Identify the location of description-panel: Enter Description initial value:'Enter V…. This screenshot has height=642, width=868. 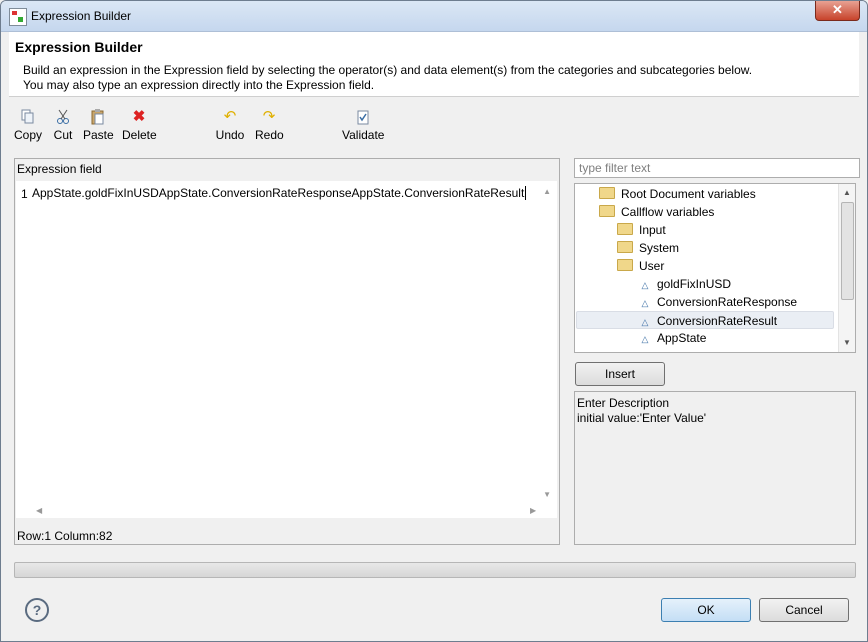
(715, 468).